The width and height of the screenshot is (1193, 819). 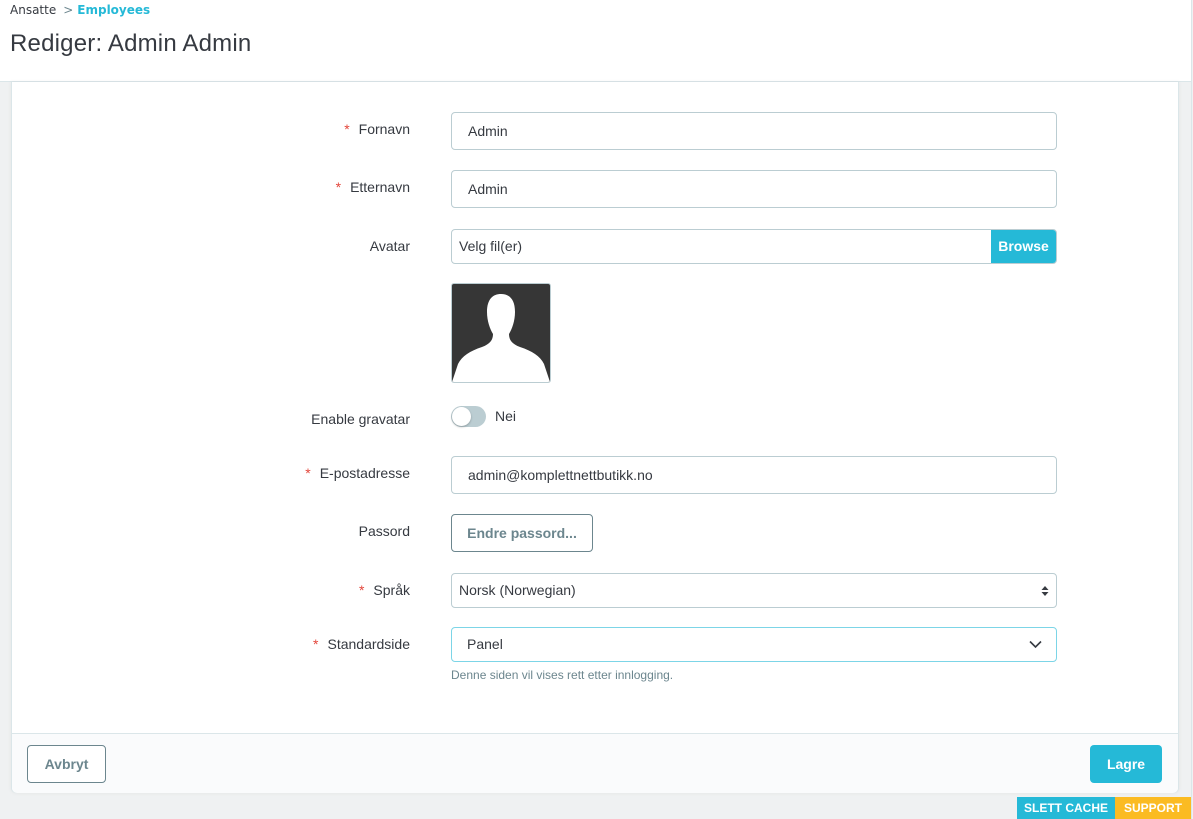 What do you see at coordinates (491, 246) in the screenshot?
I see `avatar-file-placeholder: Velg fil(er)` at bounding box center [491, 246].